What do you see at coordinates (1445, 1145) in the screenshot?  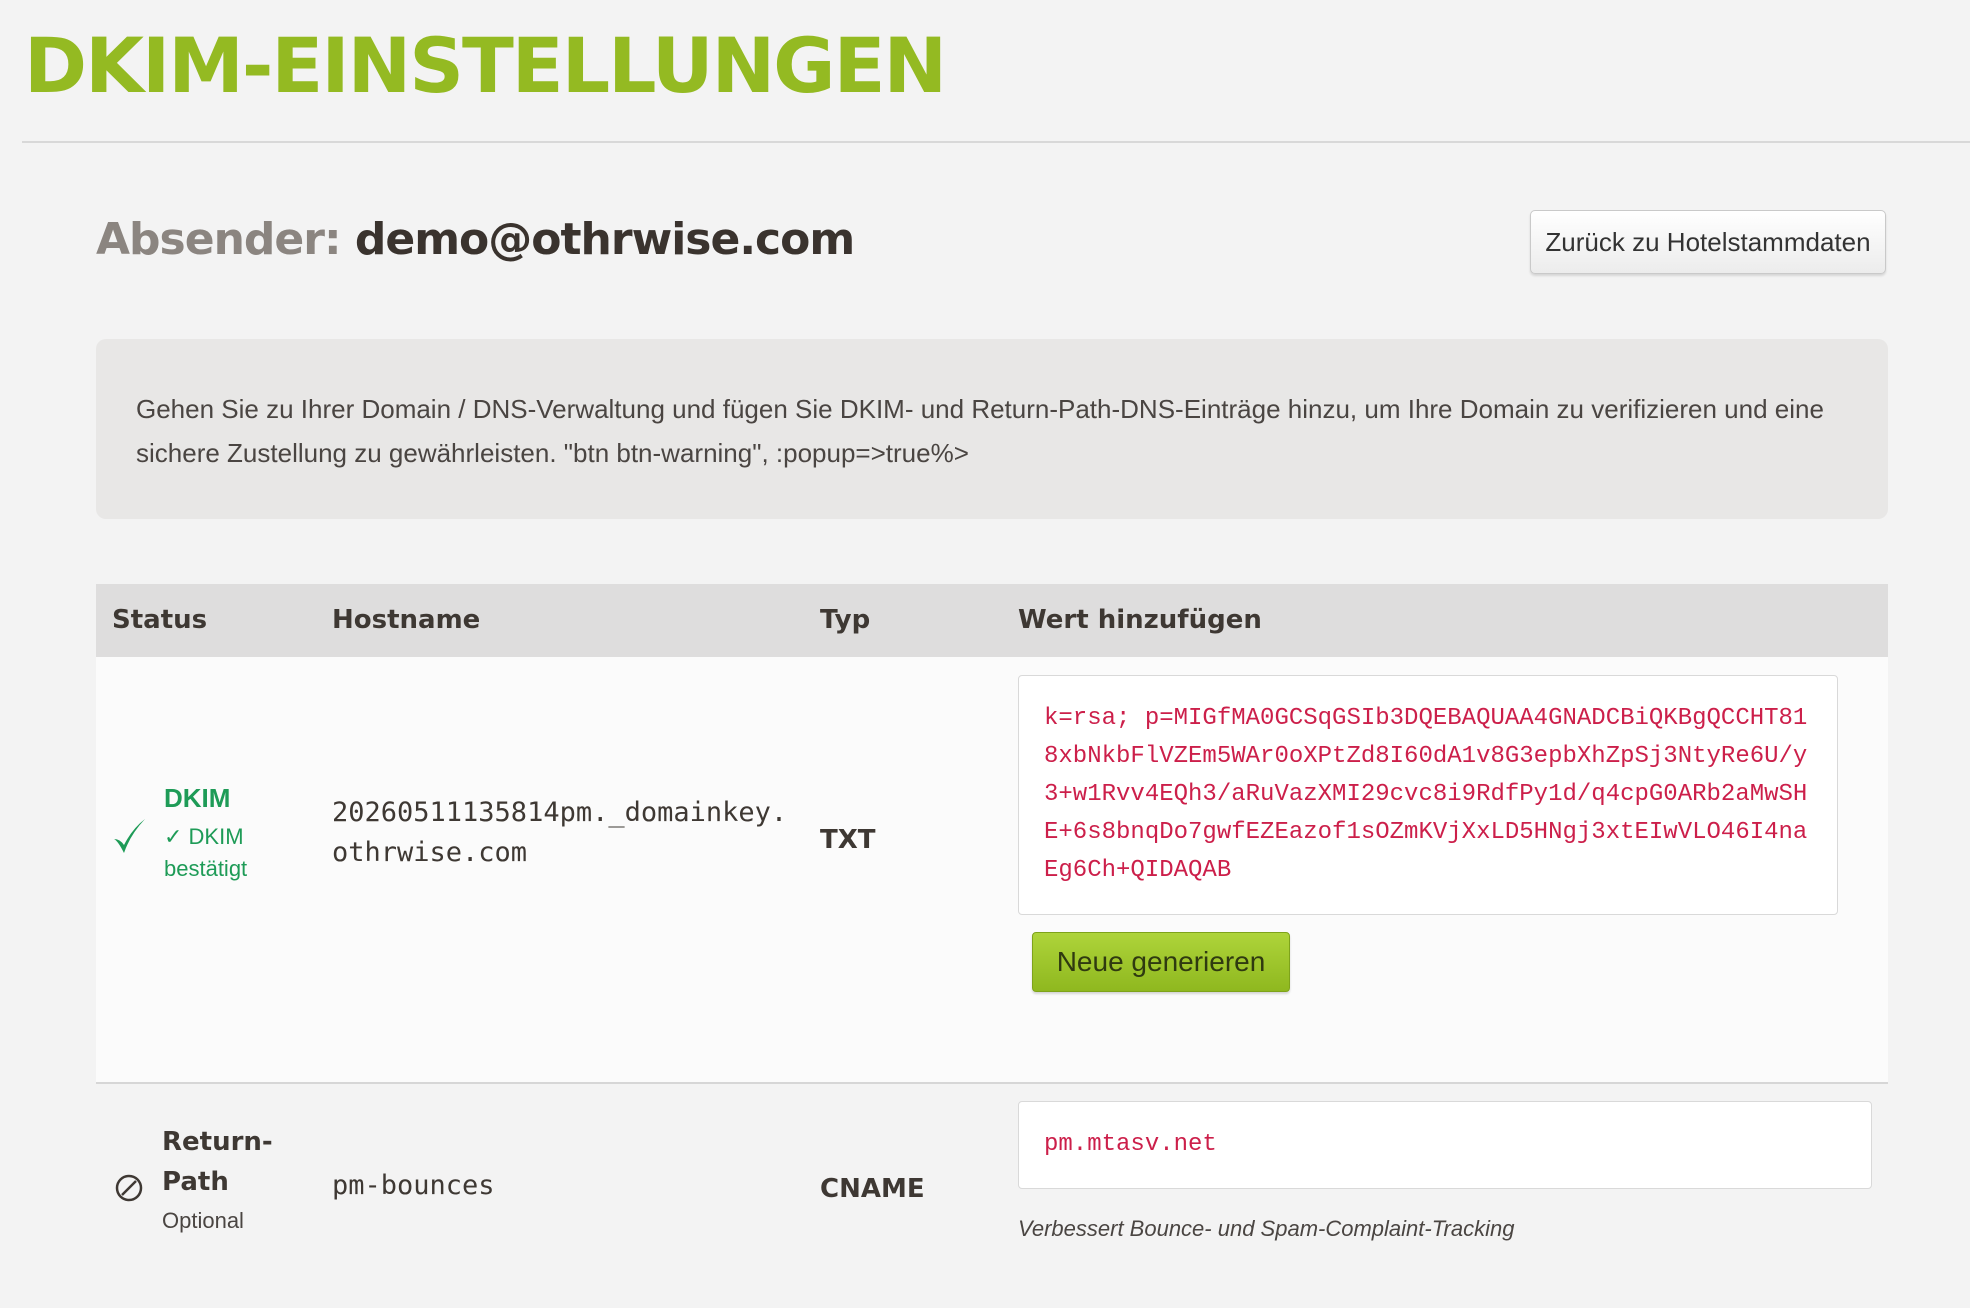 I see `record-value-box: pm.mtasv.net` at bounding box center [1445, 1145].